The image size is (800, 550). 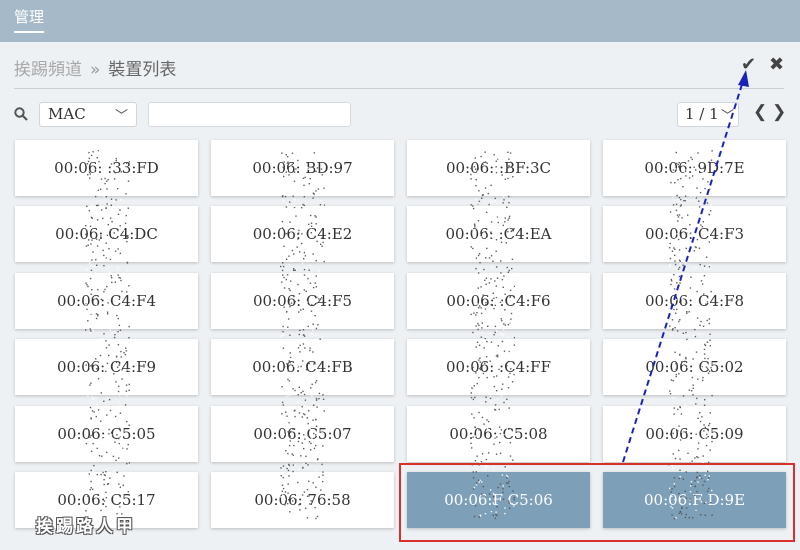 What do you see at coordinates (106, 367) in the screenshot?
I see `device-card: 00:06: C4:F9` at bounding box center [106, 367].